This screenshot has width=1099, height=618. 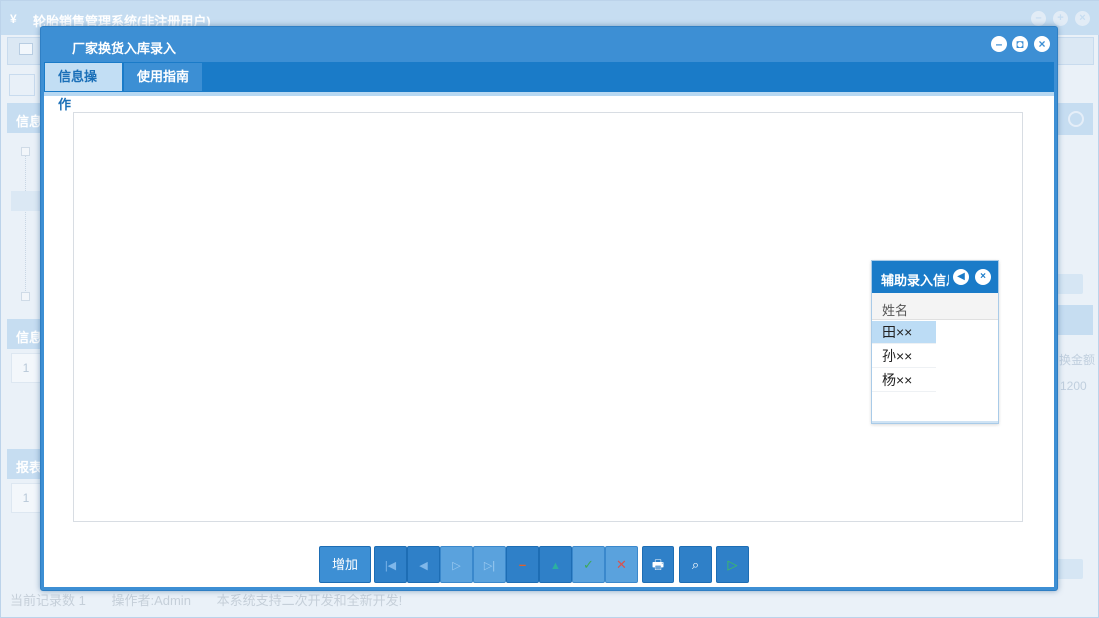 What do you see at coordinates (456, 564) in the screenshot?
I see `next-record-button: ▷` at bounding box center [456, 564].